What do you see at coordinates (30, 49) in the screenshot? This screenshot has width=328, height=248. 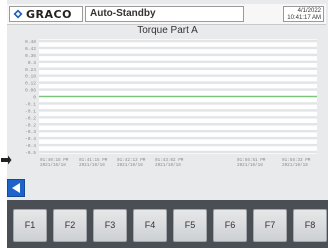 I see `y-tick-label: 0.42` at bounding box center [30, 49].